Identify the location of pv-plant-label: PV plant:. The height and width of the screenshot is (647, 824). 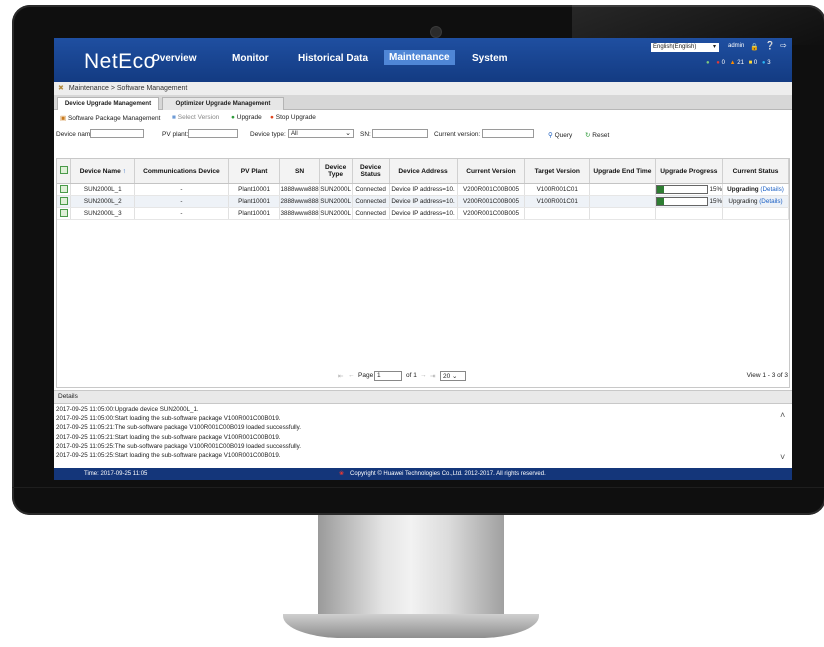
(175, 134).